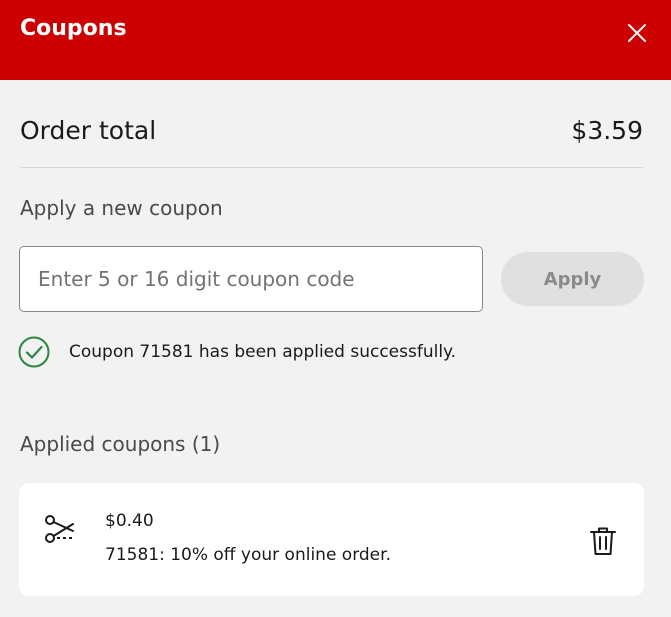 The height and width of the screenshot is (617, 671). I want to click on applied-coupons-heading: Applied coupons (1), so click(120, 444).